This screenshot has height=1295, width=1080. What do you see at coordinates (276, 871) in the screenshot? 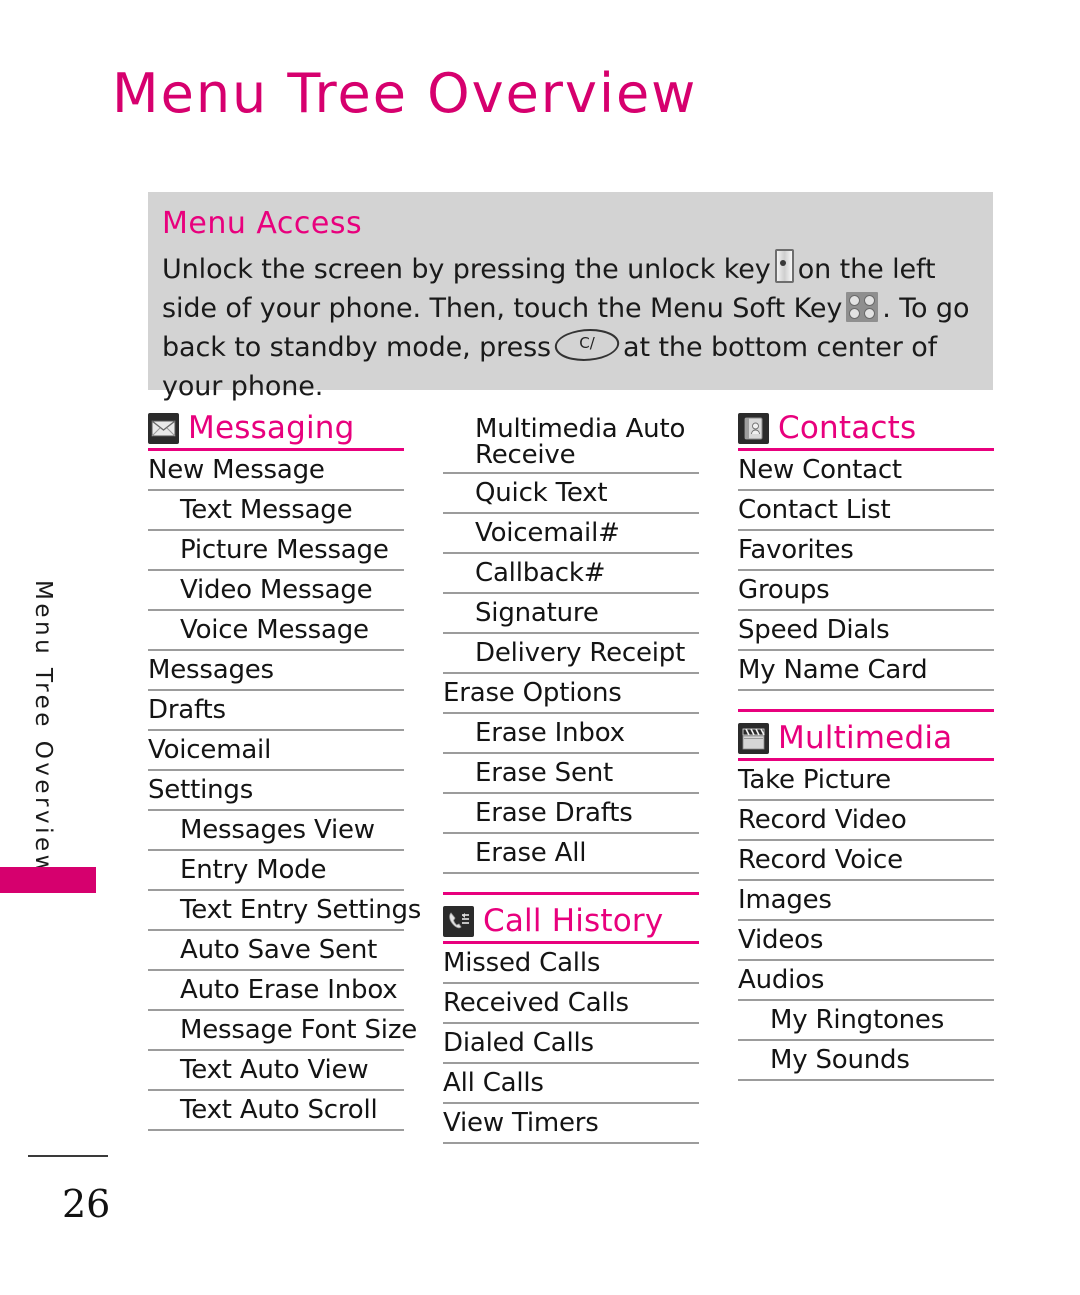
I see `menu-item: Entry Mode` at bounding box center [276, 871].